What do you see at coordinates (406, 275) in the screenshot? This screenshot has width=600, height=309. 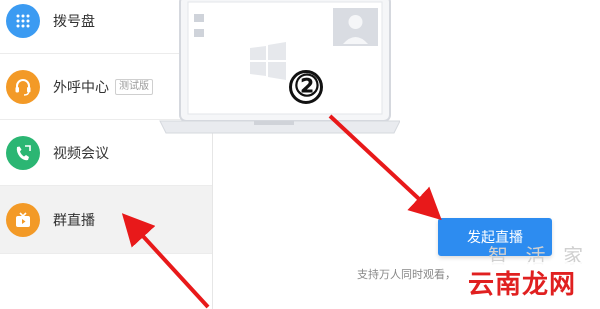 I see `support-caption: 支持万人同时观看，` at bounding box center [406, 275].